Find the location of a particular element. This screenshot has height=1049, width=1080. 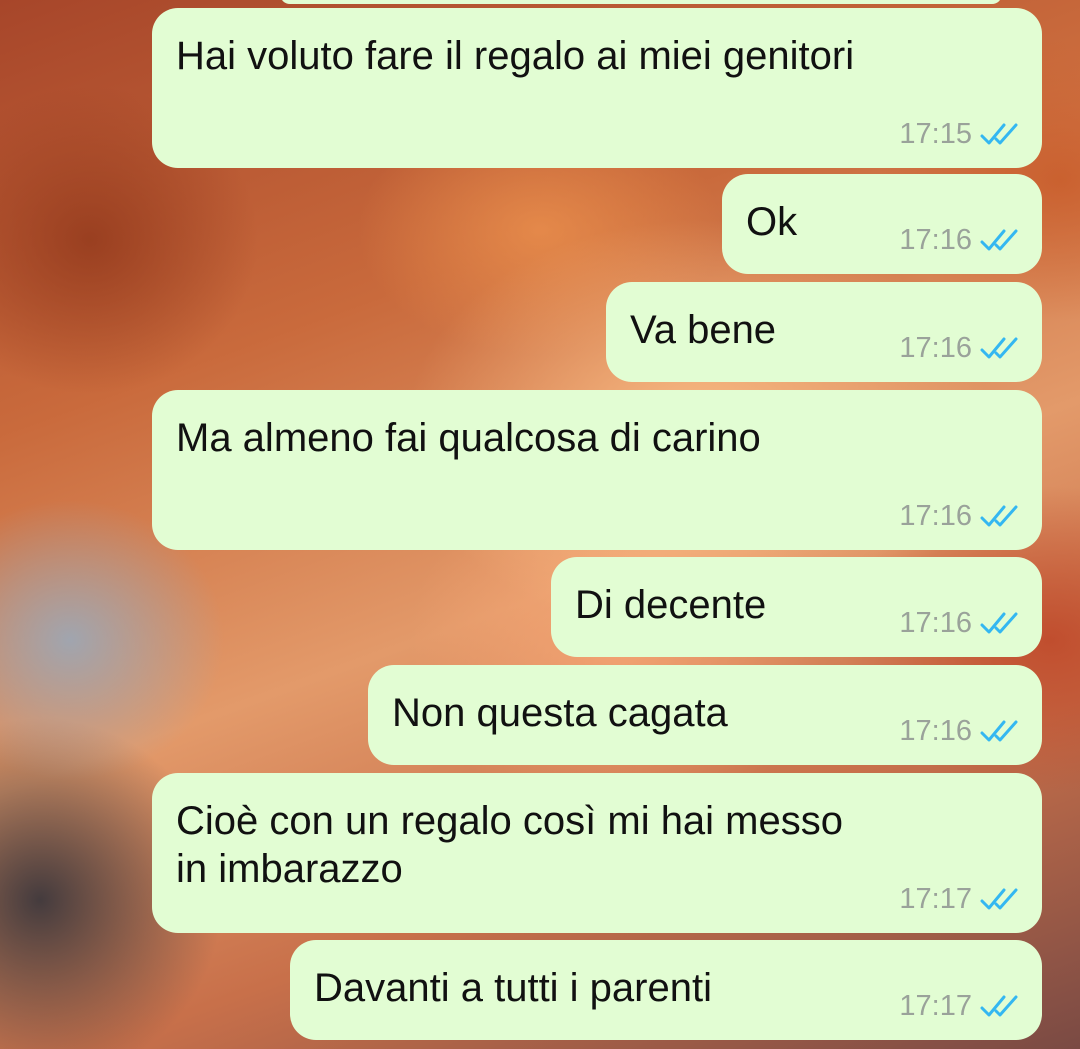

previous-message-bubble-edge is located at coordinates (641, 2).